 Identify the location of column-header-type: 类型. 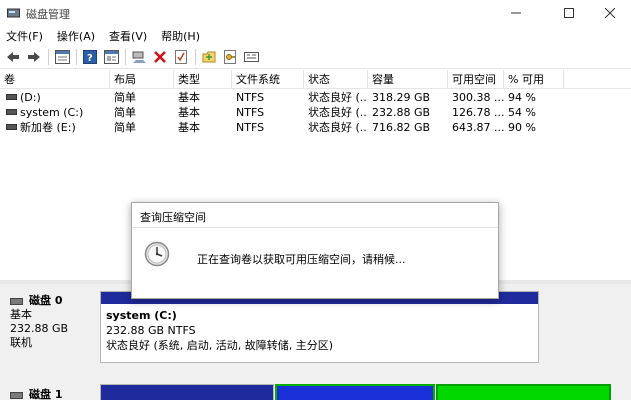
(203, 79).